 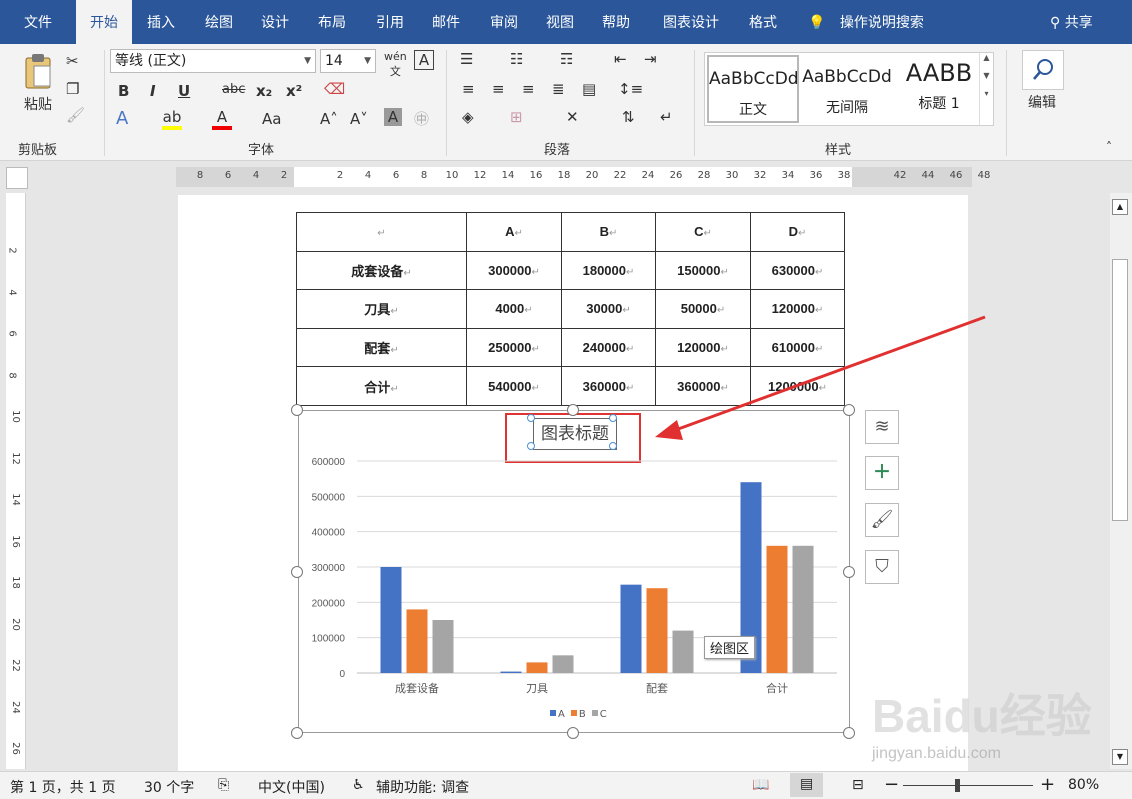 I want to click on accessibility-icon: ♿, so click(x=358, y=785).